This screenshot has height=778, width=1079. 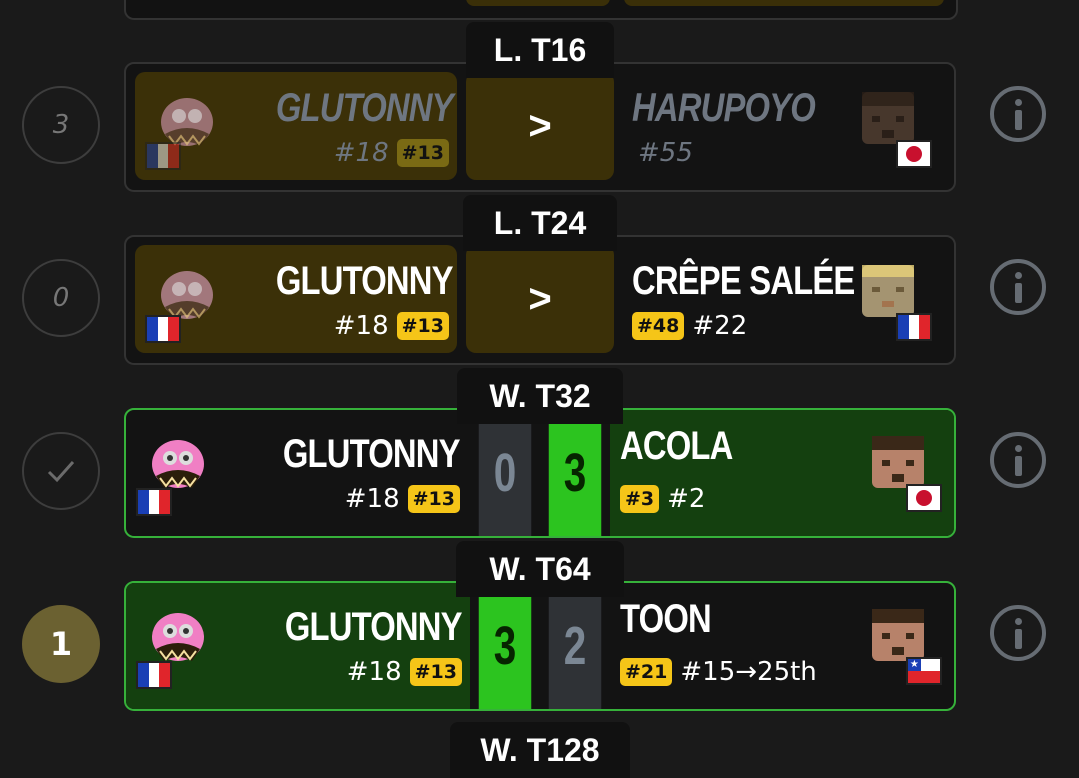 I want to click on right-player-score: 2, so click(x=575, y=646).